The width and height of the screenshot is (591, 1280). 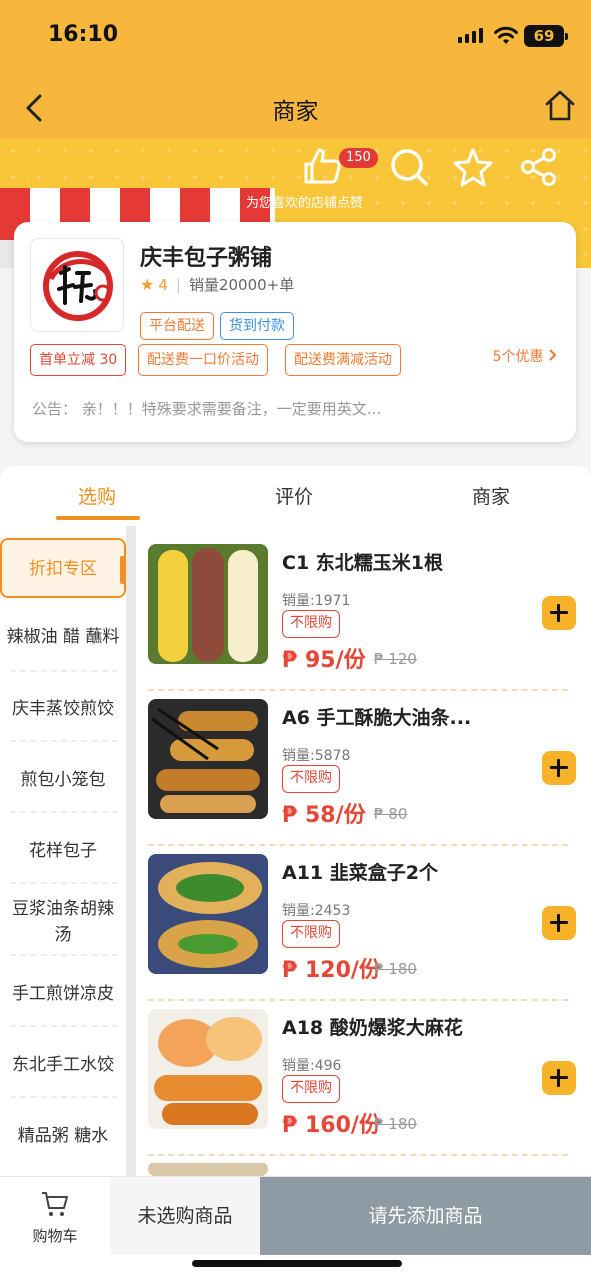 I want to click on category-fancy-buns: 花样包子, so click(x=63, y=851).